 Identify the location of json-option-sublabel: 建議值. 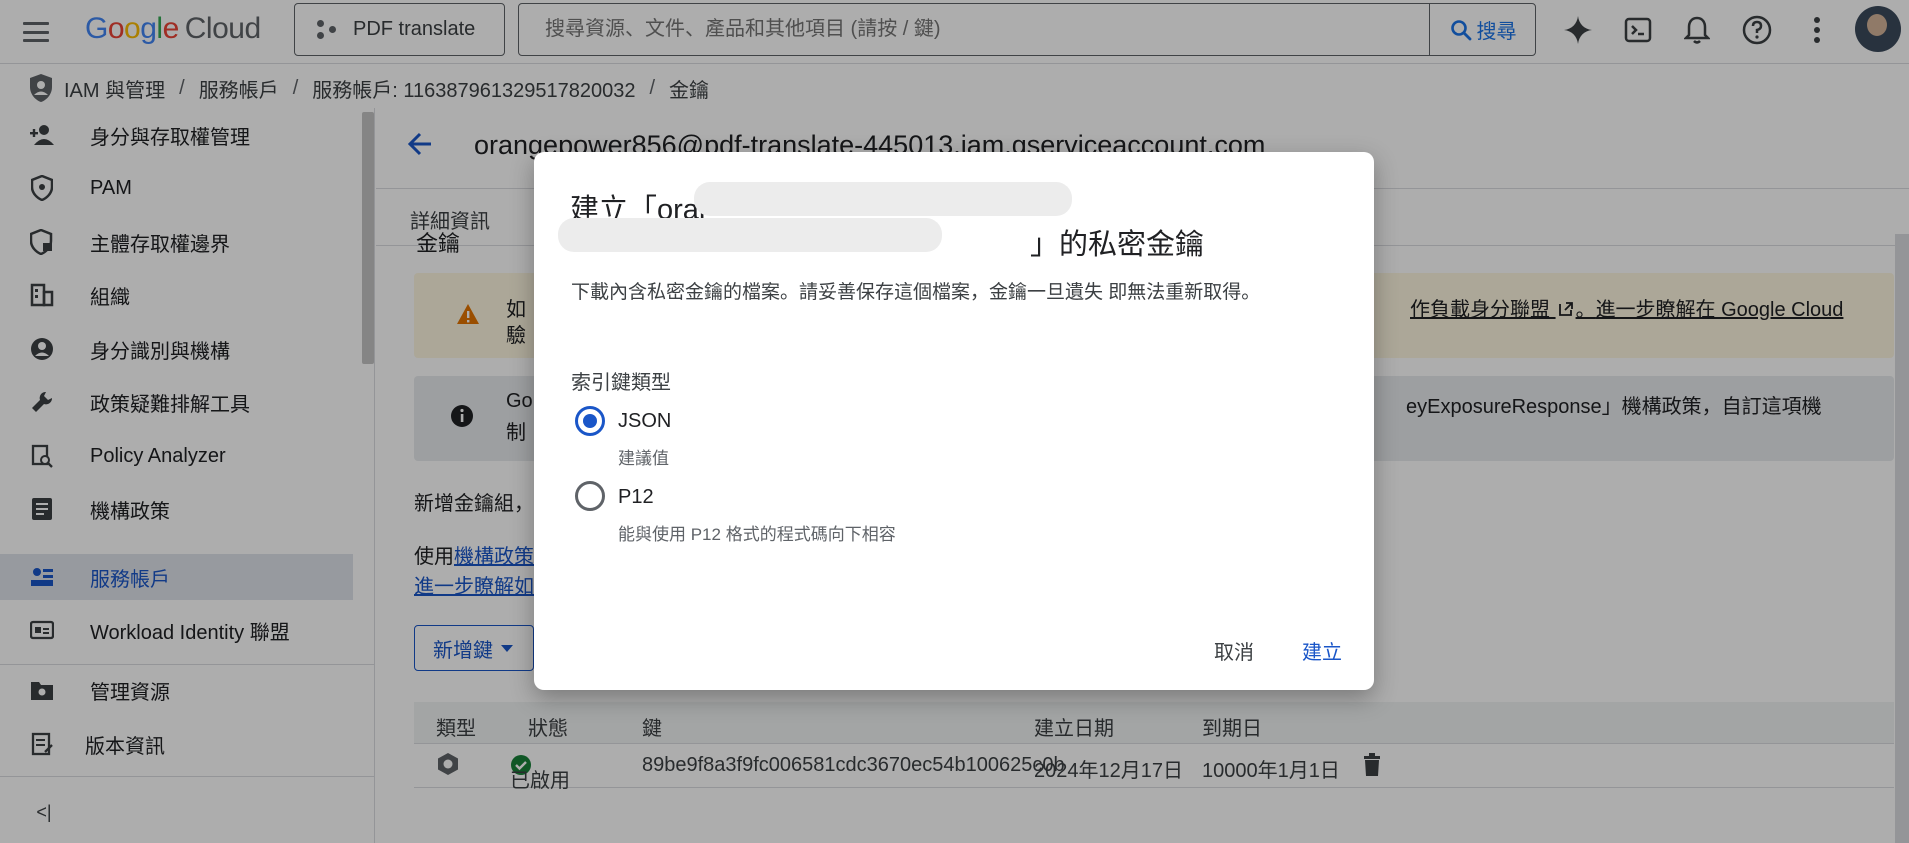
(643, 458).